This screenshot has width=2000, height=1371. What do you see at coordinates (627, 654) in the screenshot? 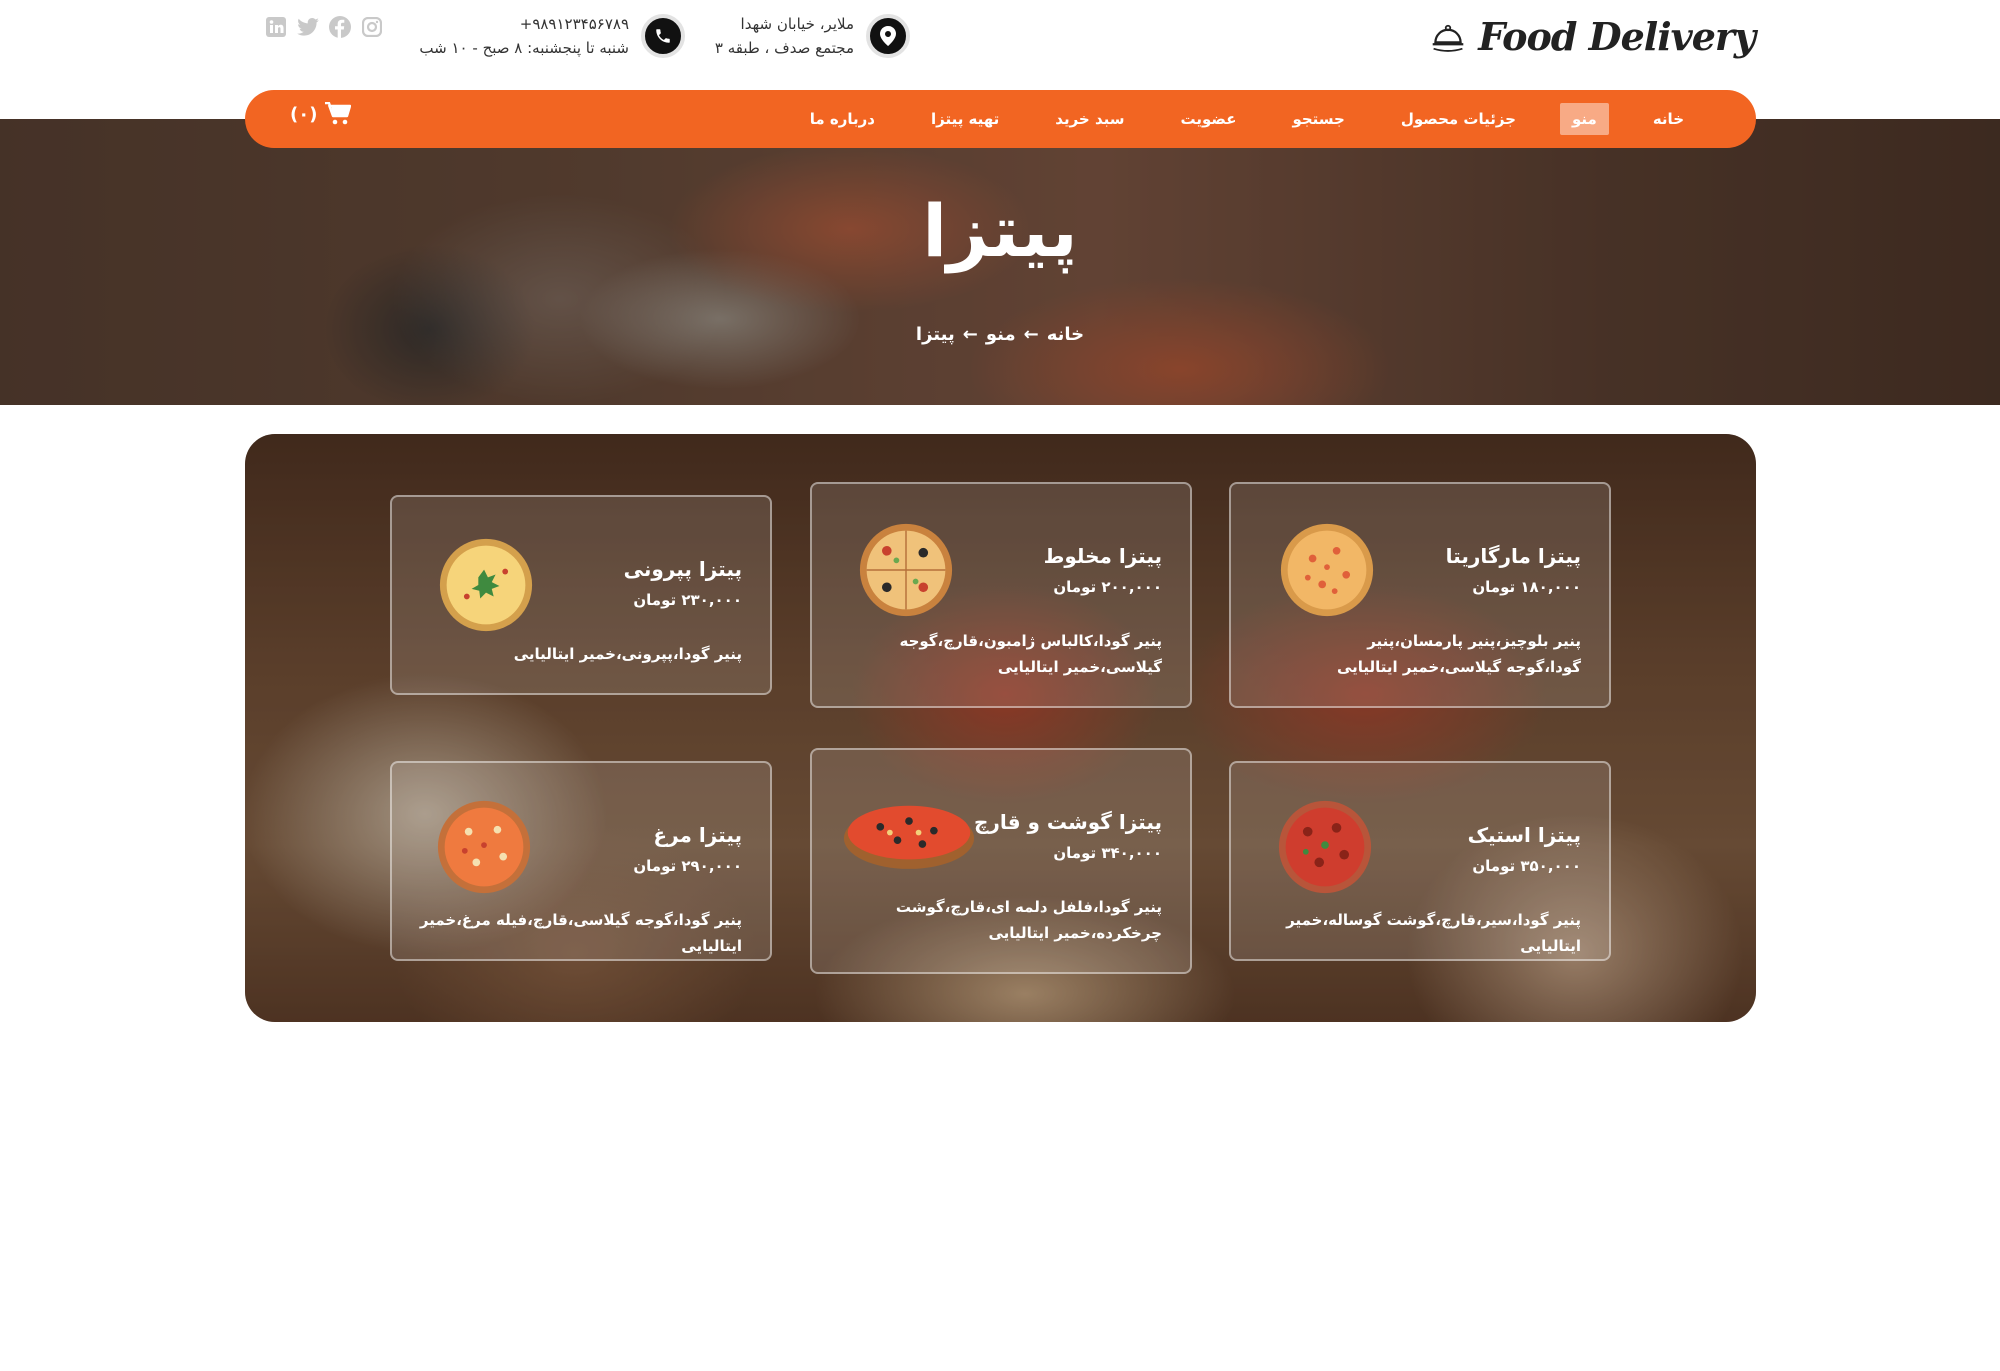
I see `item-description: پنیر گودا،پپرونی،خمیر ایتالیایی` at bounding box center [627, 654].